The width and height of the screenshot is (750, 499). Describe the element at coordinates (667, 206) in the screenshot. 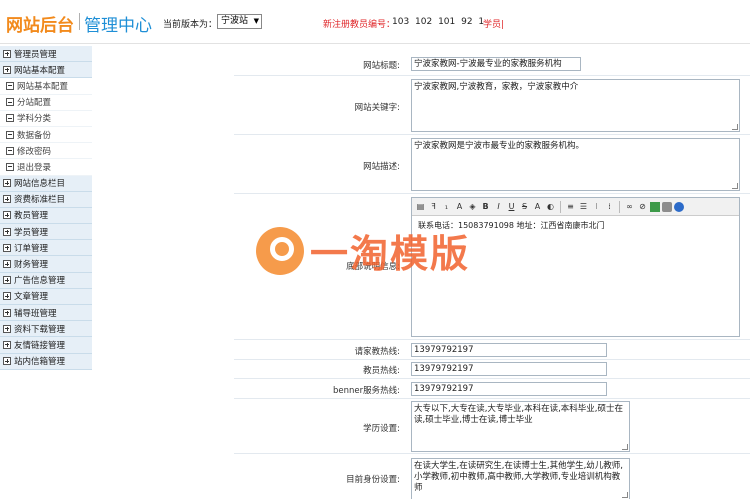

I see `table-icon` at that location.